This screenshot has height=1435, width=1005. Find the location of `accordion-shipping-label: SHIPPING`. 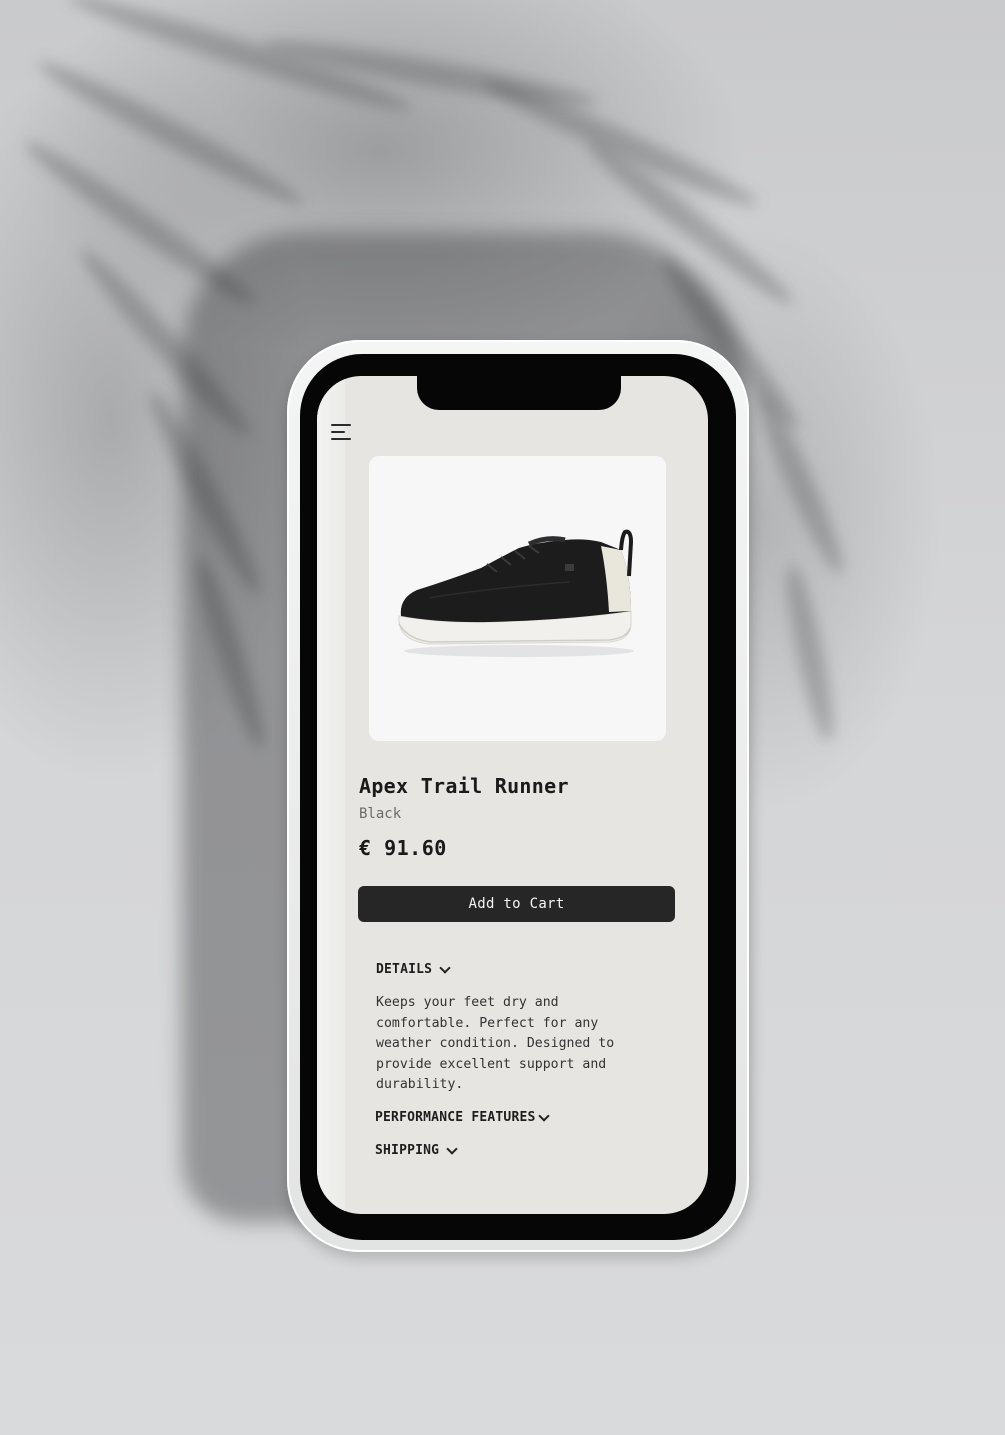

accordion-shipping-label: SHIPPING is located at coordinates (407, 1150).